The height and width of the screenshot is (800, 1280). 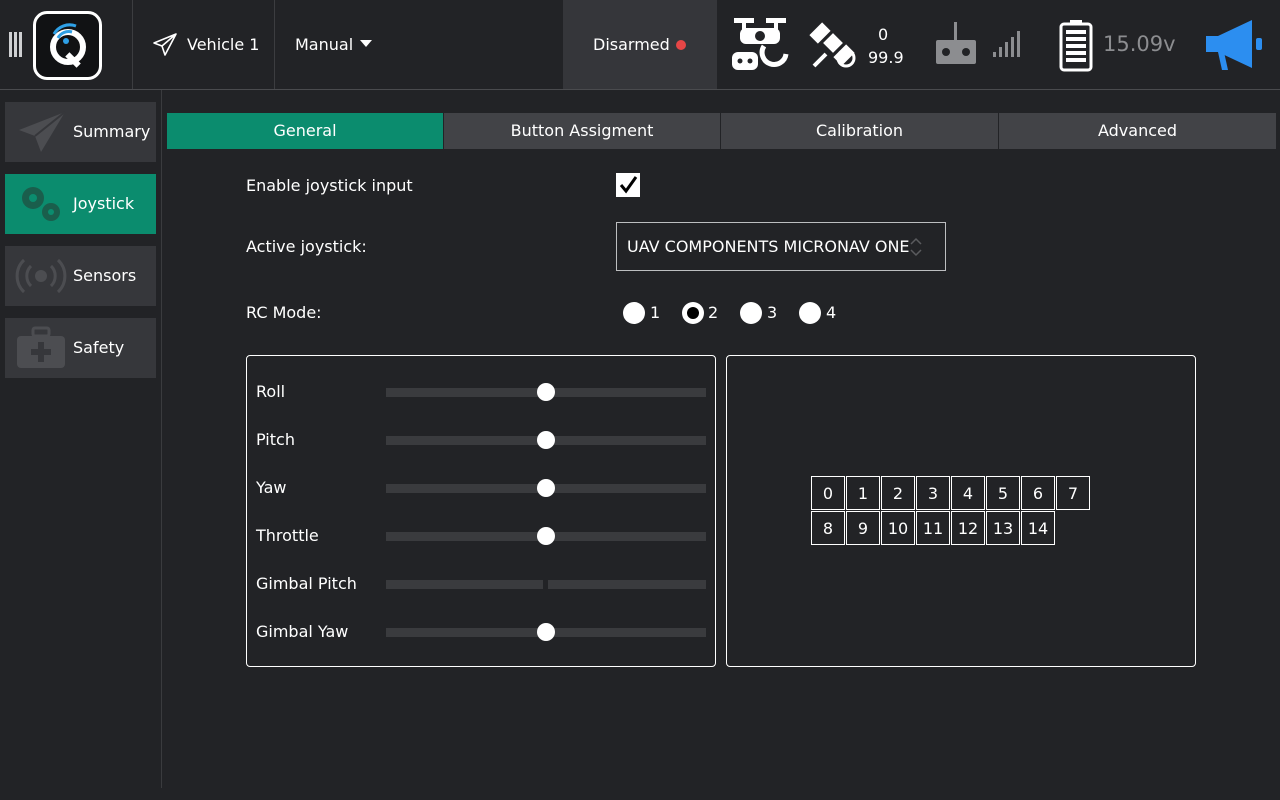 I want to click on qgc-logo-button, so click(x=67, y=45).